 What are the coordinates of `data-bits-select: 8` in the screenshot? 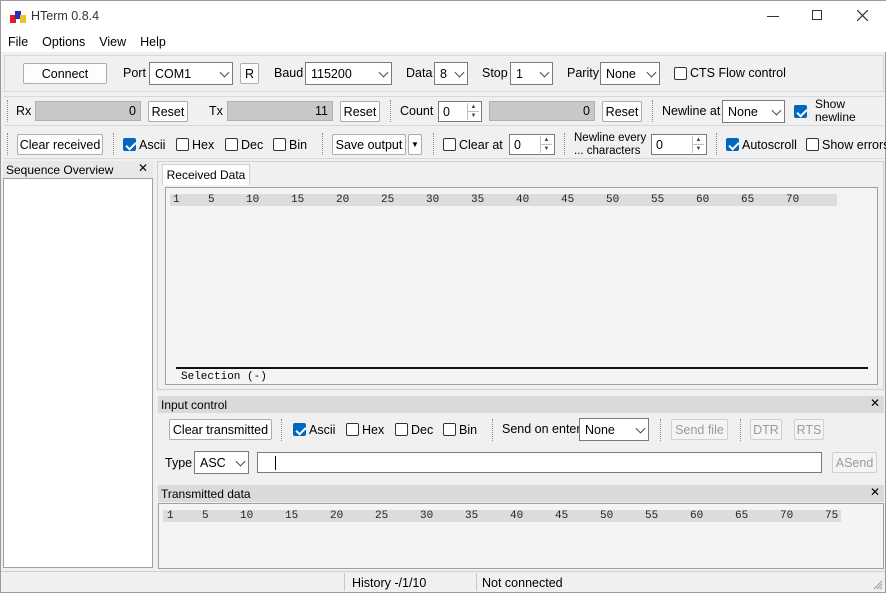 It's located at (451, 73).